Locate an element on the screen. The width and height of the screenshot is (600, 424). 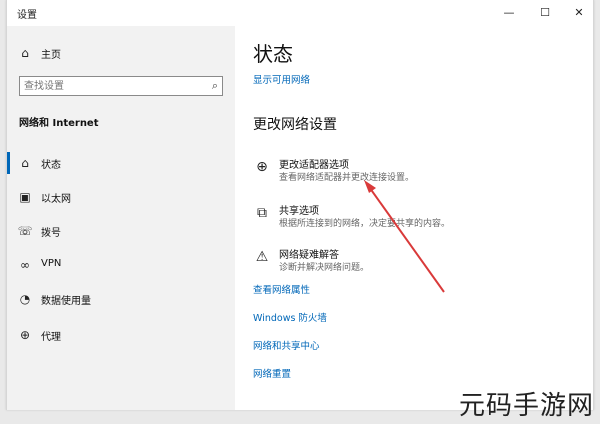
home-icon: ⌂ is located at coordinates (25, 53).